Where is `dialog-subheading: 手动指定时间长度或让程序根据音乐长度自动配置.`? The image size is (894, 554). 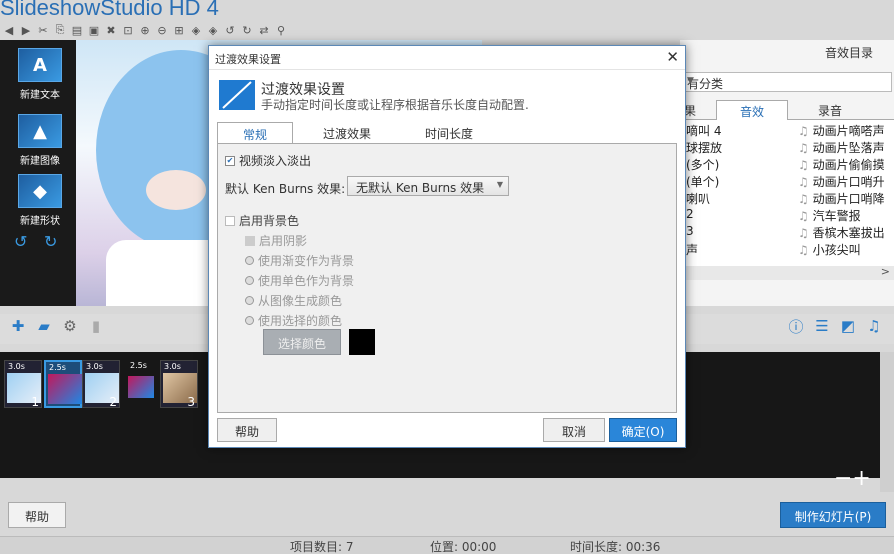 dialog-subheading: 手动指定时间长度或让程序根据音乐长度自动配置. is located at coordinates (395, 105).